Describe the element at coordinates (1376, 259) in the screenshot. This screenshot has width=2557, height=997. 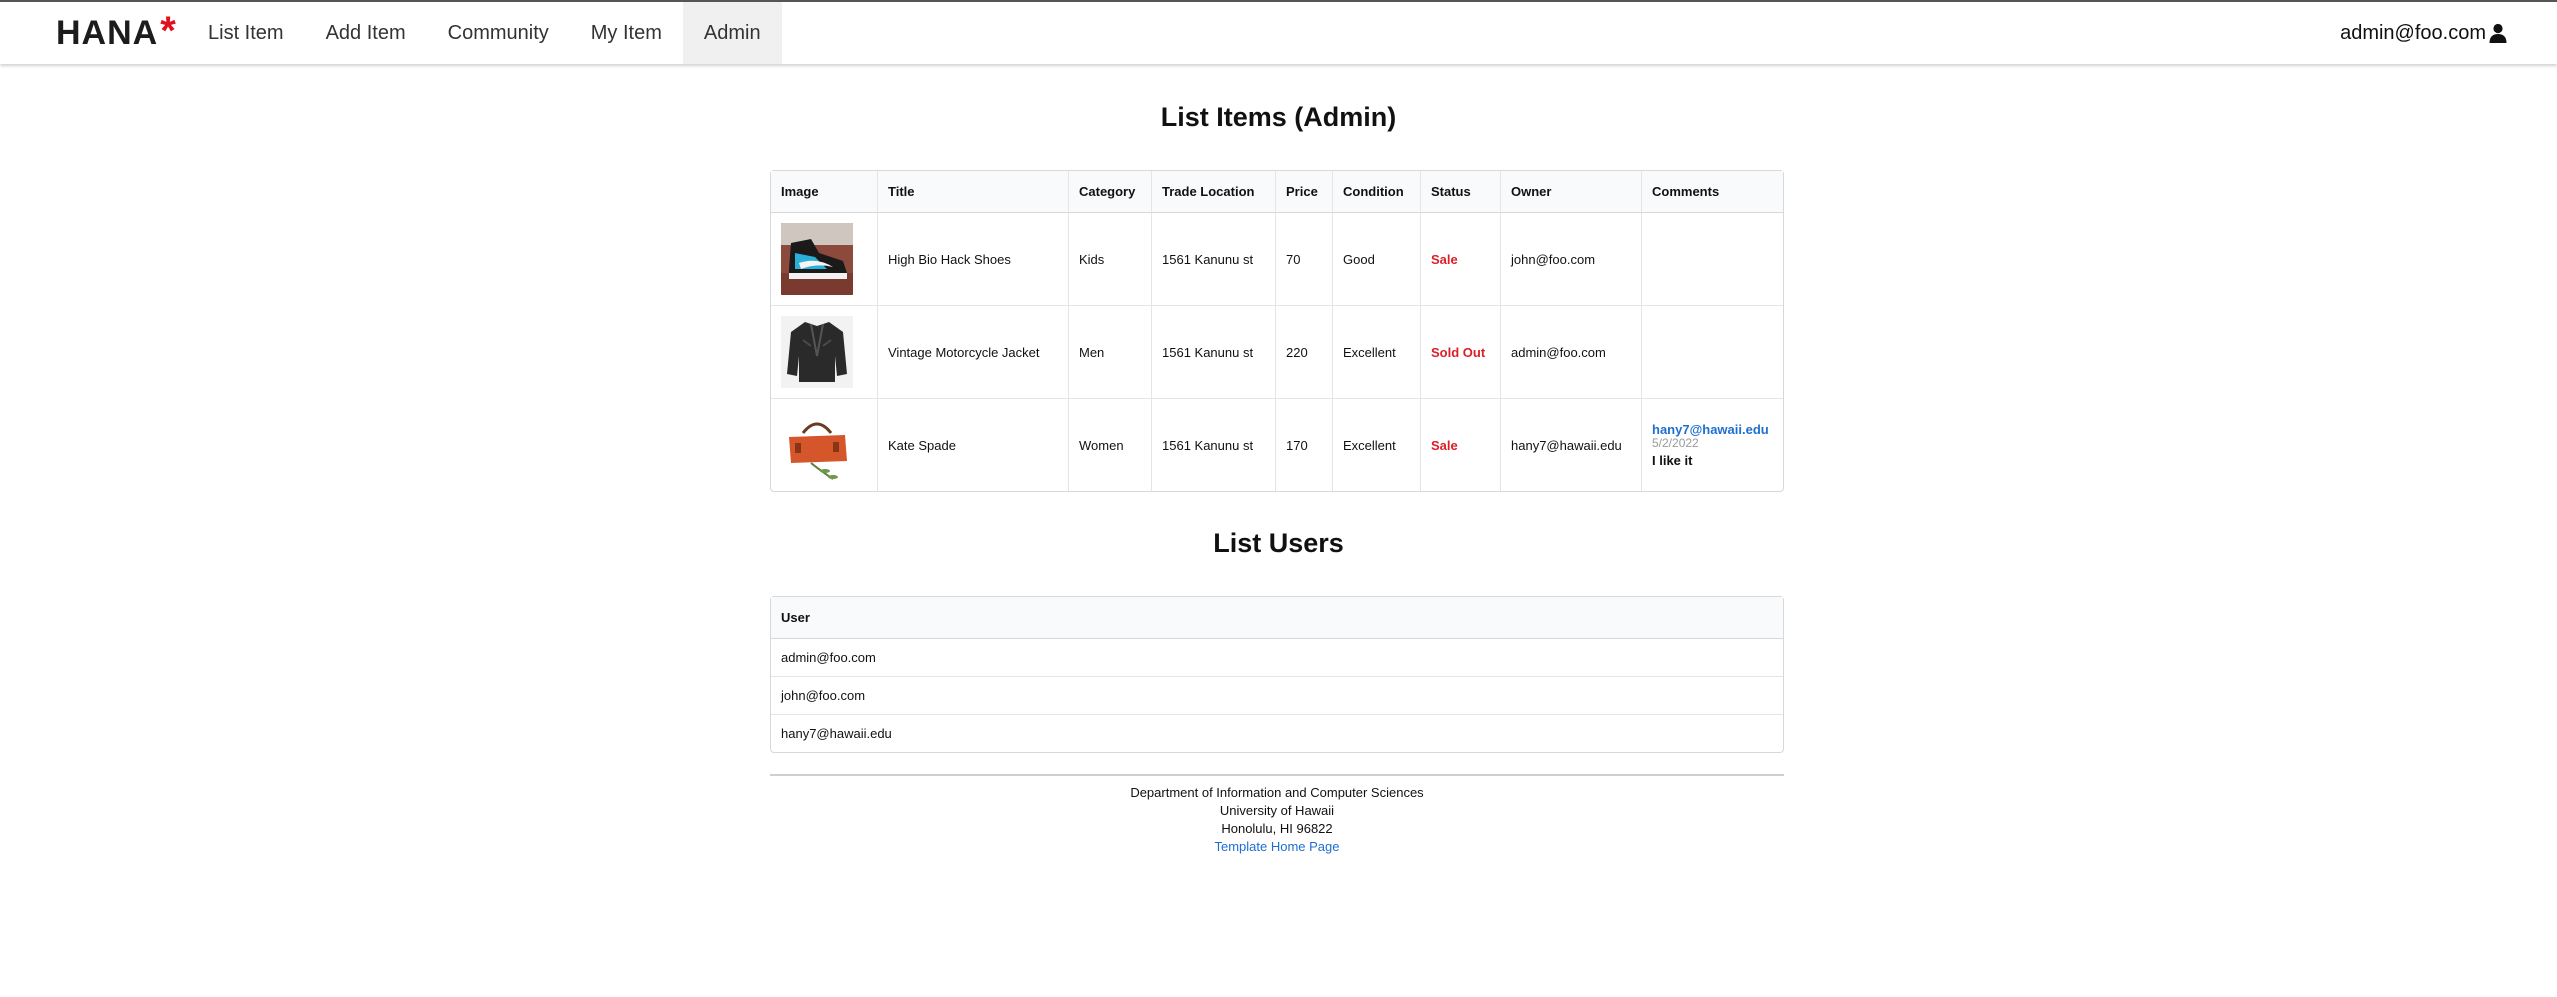
I see `item-condition: Good` at that location.